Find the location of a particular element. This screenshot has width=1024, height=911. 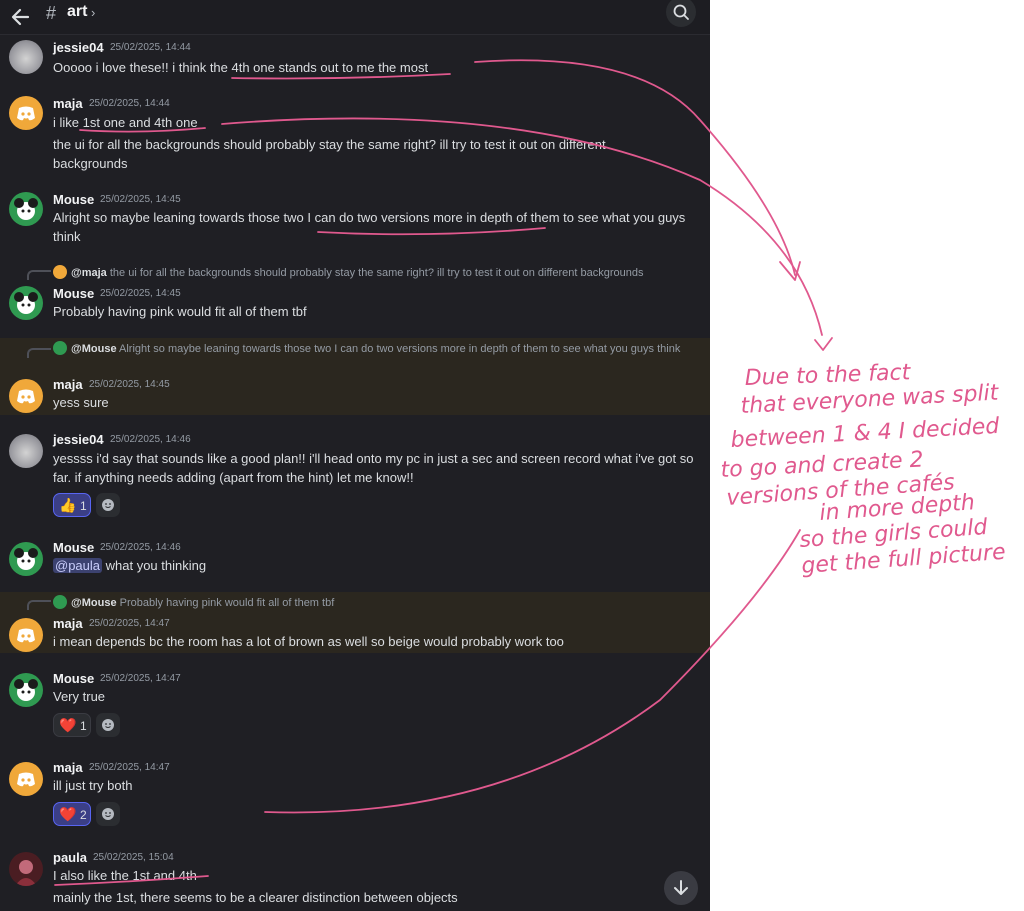

arrow-head is located at coordinates (823, 344).